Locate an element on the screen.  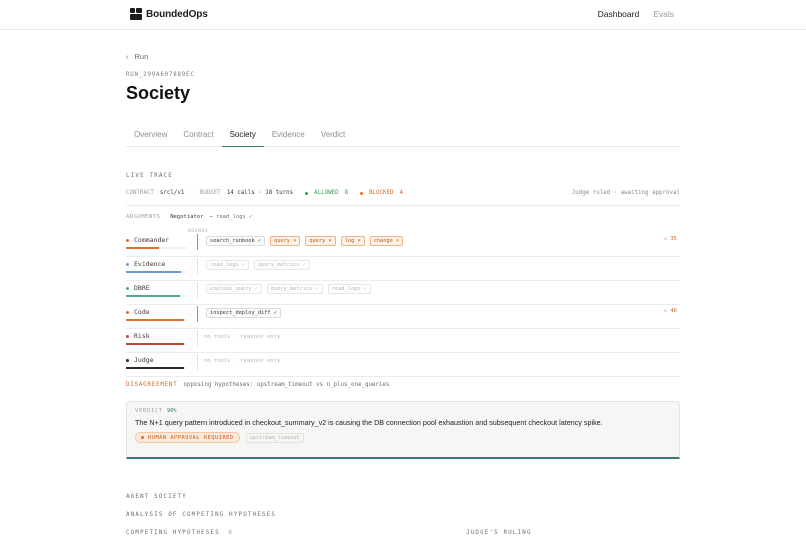
logo-icon is located at coordinates (136, 14).